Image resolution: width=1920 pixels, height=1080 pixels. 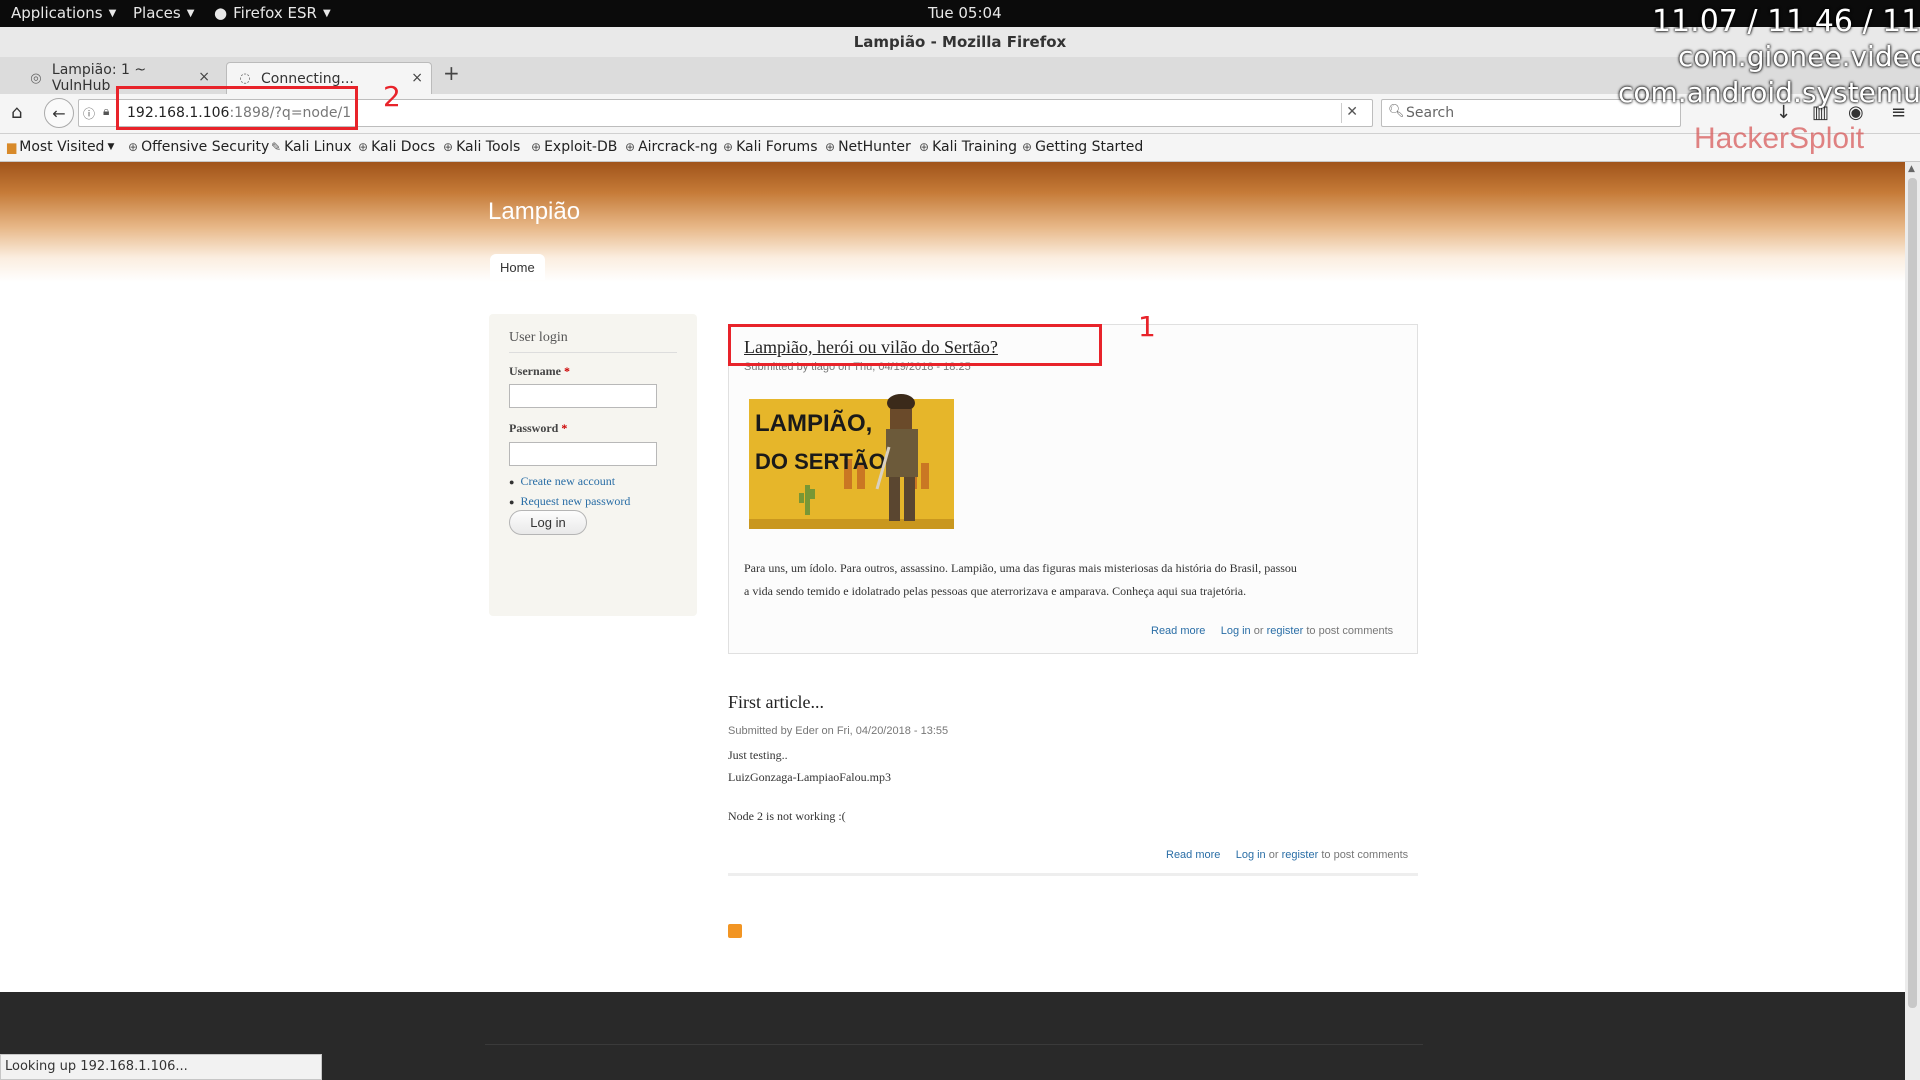 I want to click on bookmark-most-visited: ▆ Most Visited ▼, so click(x=60, y=147).